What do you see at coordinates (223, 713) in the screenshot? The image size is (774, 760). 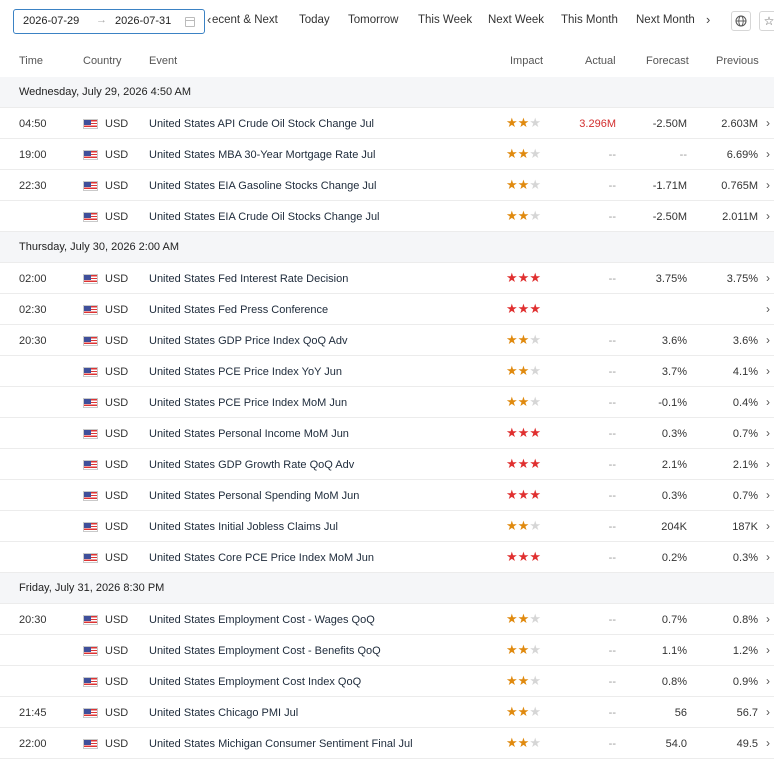 I see `event-name: United States Chicago PMI Jul` at bounding box center [223, 713].